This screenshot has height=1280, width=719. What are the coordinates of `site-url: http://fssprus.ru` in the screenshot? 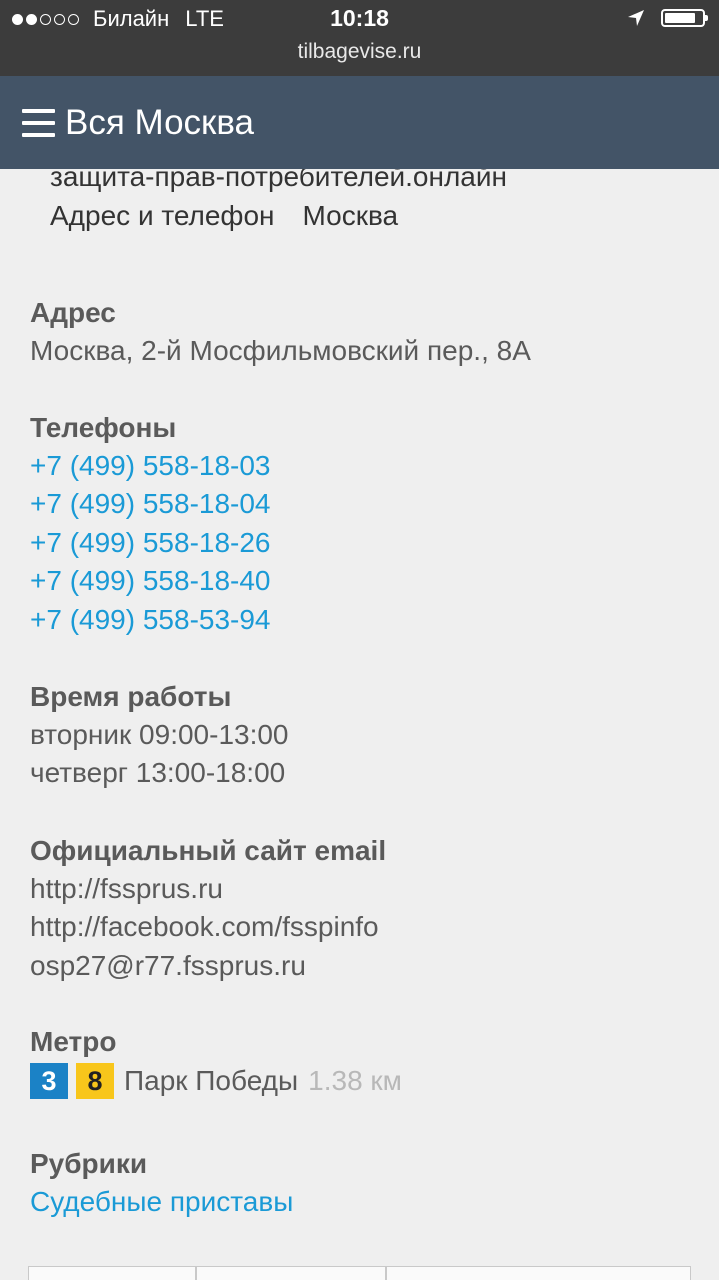 It's located at (126, 888).